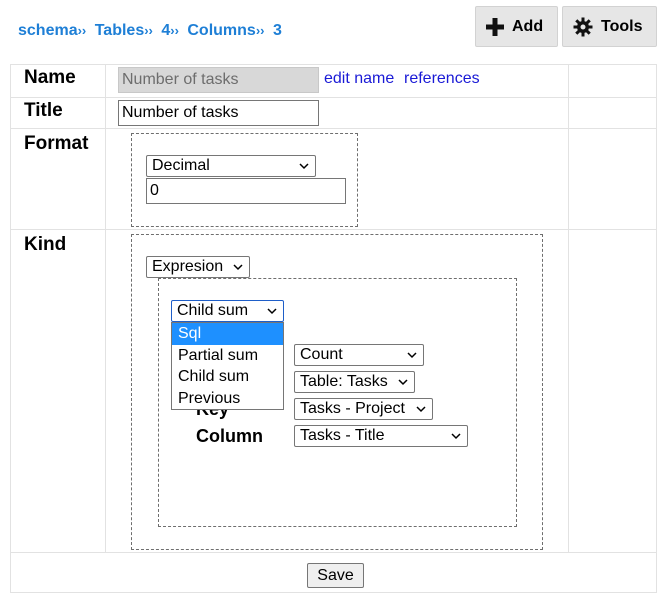 The height and width of the screenshot is (613, 663). Describe the element at coordinates (227, 356) in the screenshot. I see `dropdown-option-partial-sum: Partial sum` at that location.